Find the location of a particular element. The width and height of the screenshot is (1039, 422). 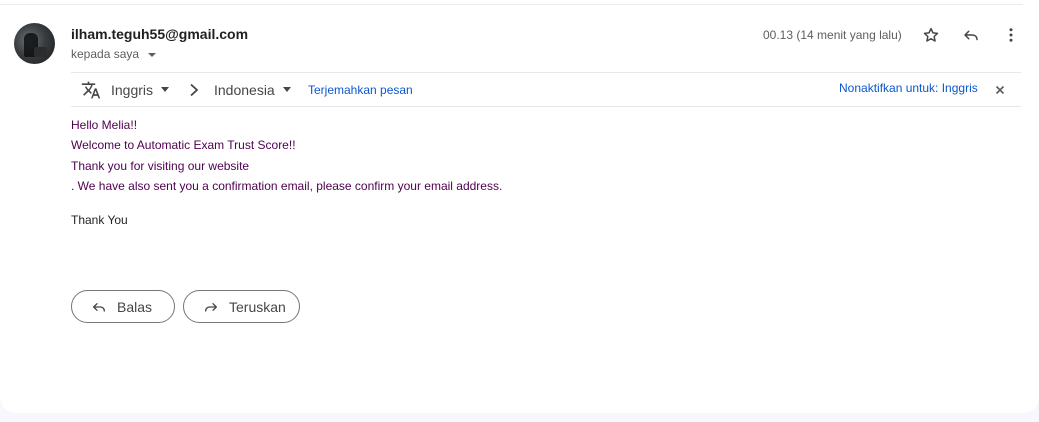

star-icon is located at coordinates (931, 34).